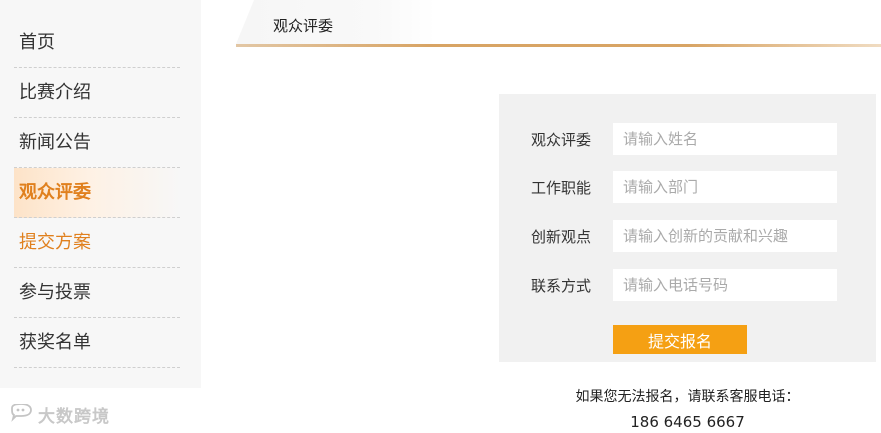  I want to click on name-label: 观众评委, so click(561, 140).